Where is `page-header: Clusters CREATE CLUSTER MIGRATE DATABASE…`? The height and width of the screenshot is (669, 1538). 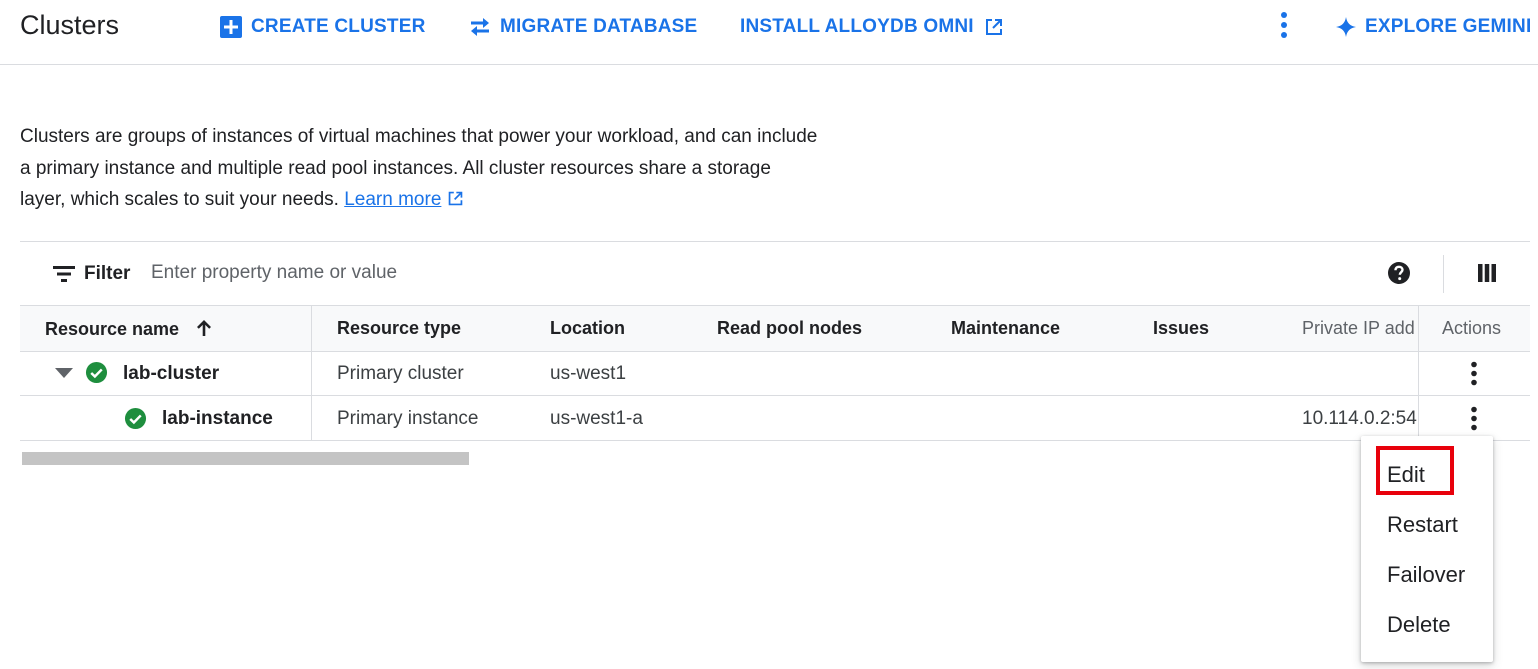
page-header: Clusters CREATE CLUSTER MIGRATE DATABASE… is located at coordinates (769, 32).